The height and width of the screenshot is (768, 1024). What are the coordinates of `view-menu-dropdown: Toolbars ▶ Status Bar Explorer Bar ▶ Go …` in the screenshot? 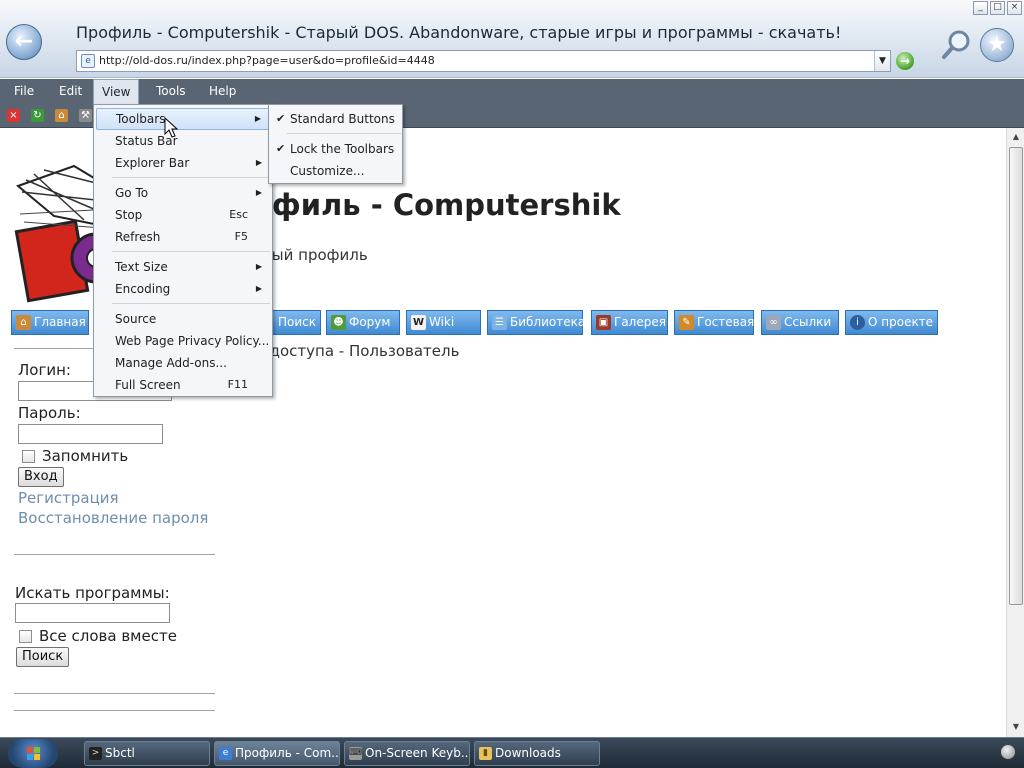 It's located at (183, 250).